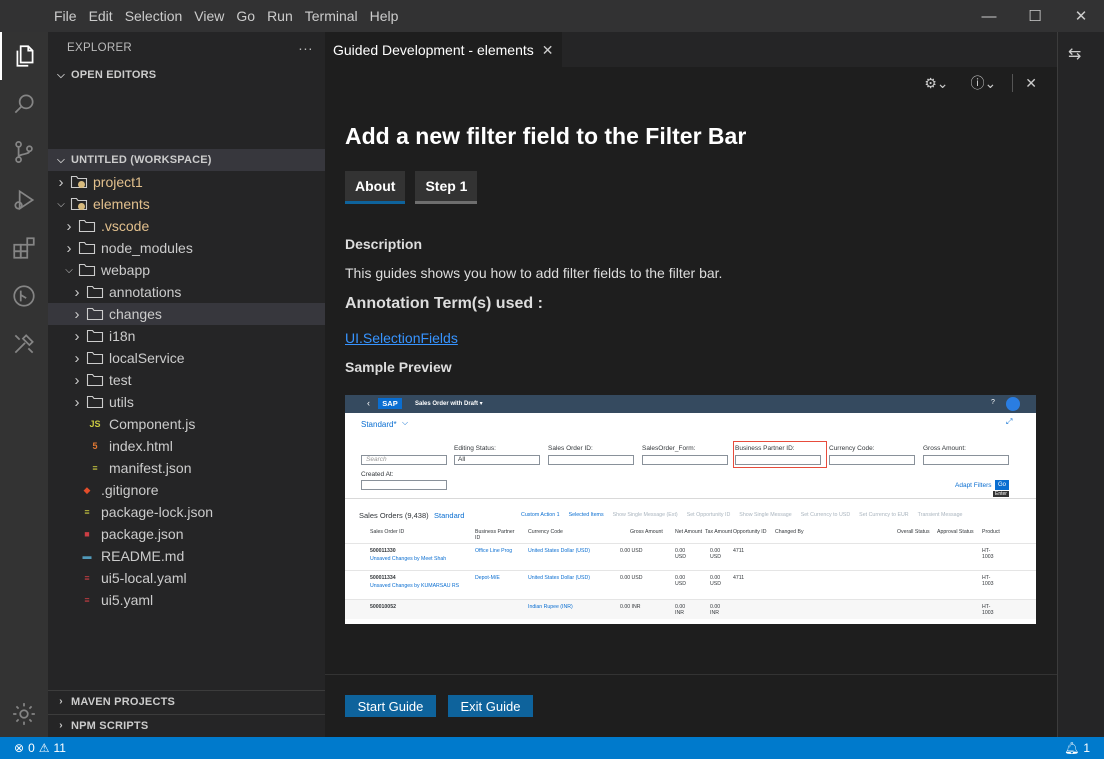  Describe the element at coordinates (1074, 54) in the screenshot. I see `outline-icon: ⇆` at that location.